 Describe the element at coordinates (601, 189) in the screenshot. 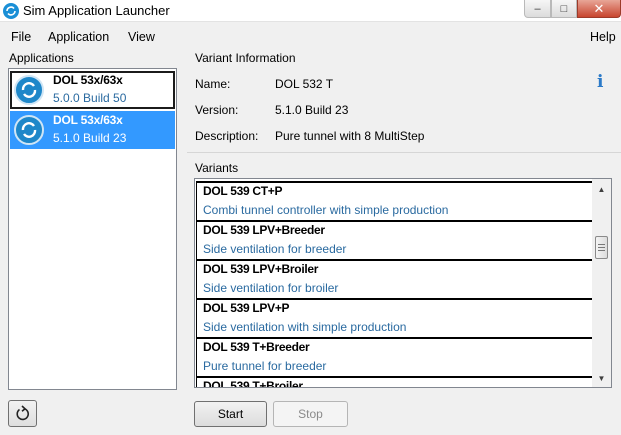

I see `scroll-up-icon: ▲` at that location.